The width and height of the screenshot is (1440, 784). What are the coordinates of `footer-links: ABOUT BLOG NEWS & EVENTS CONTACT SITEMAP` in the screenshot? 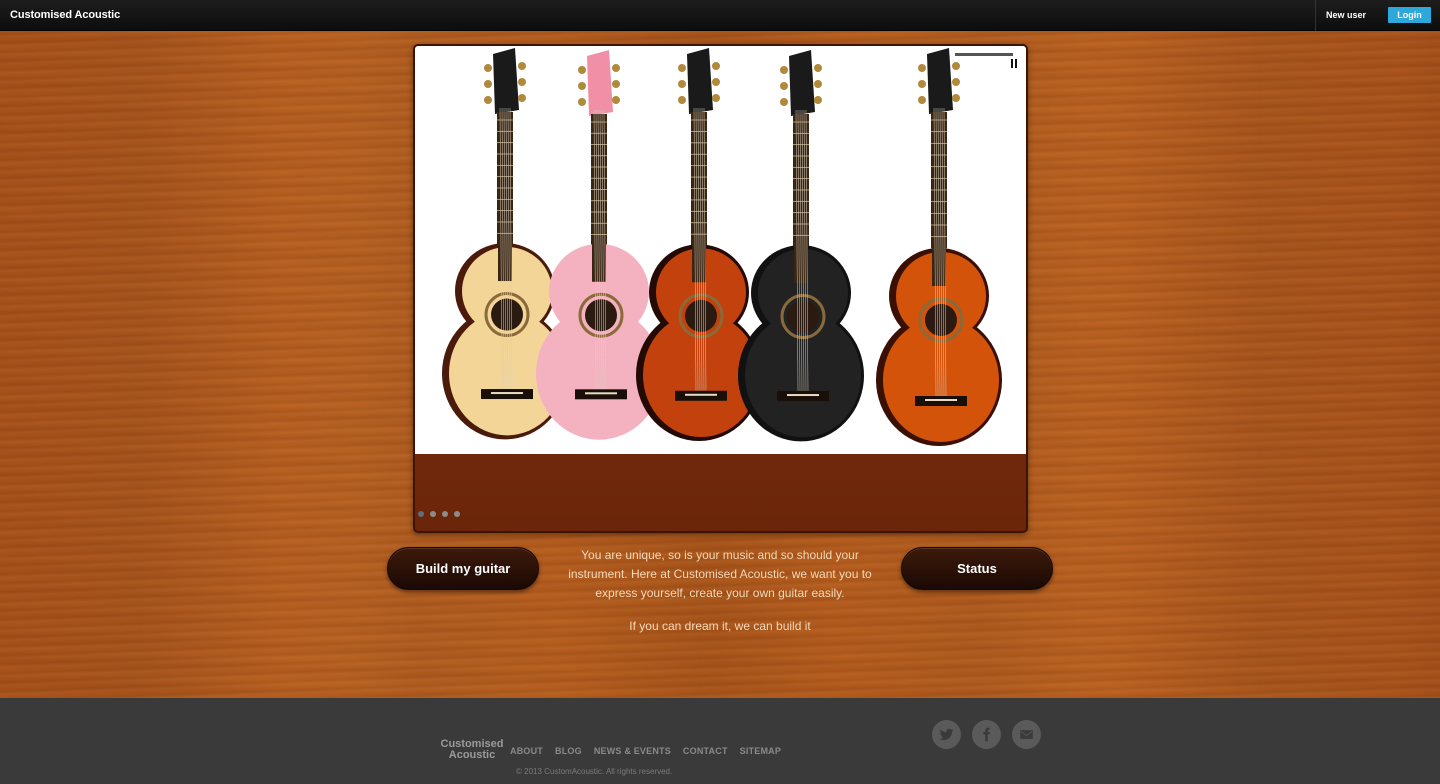 It's located at (645, 751).